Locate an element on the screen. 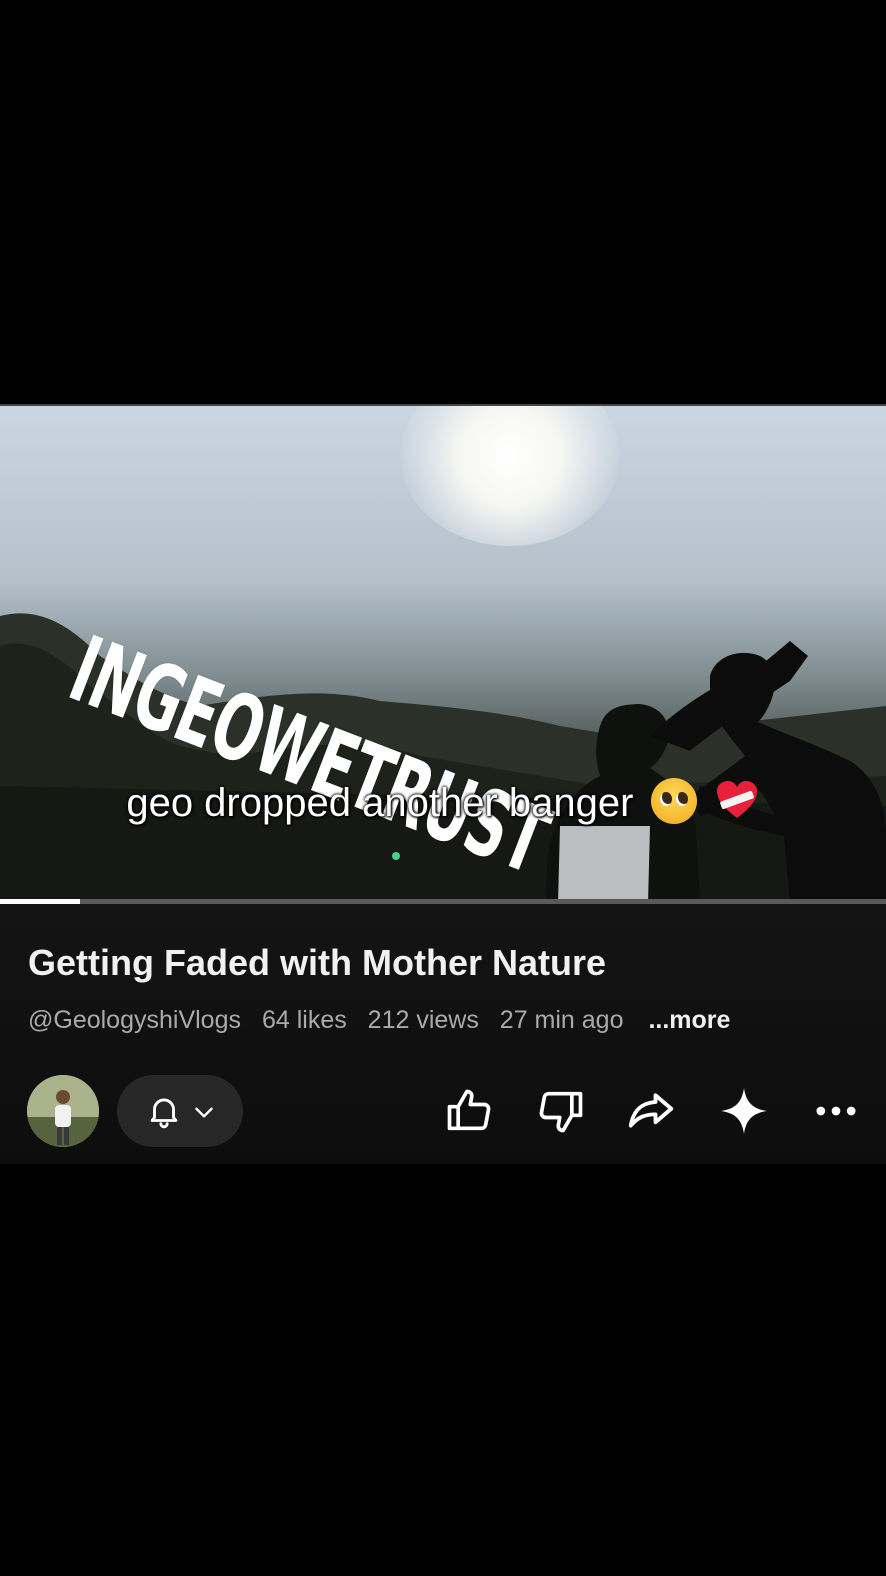  thumbs-up-icon is located at coordinates (469, 1110).